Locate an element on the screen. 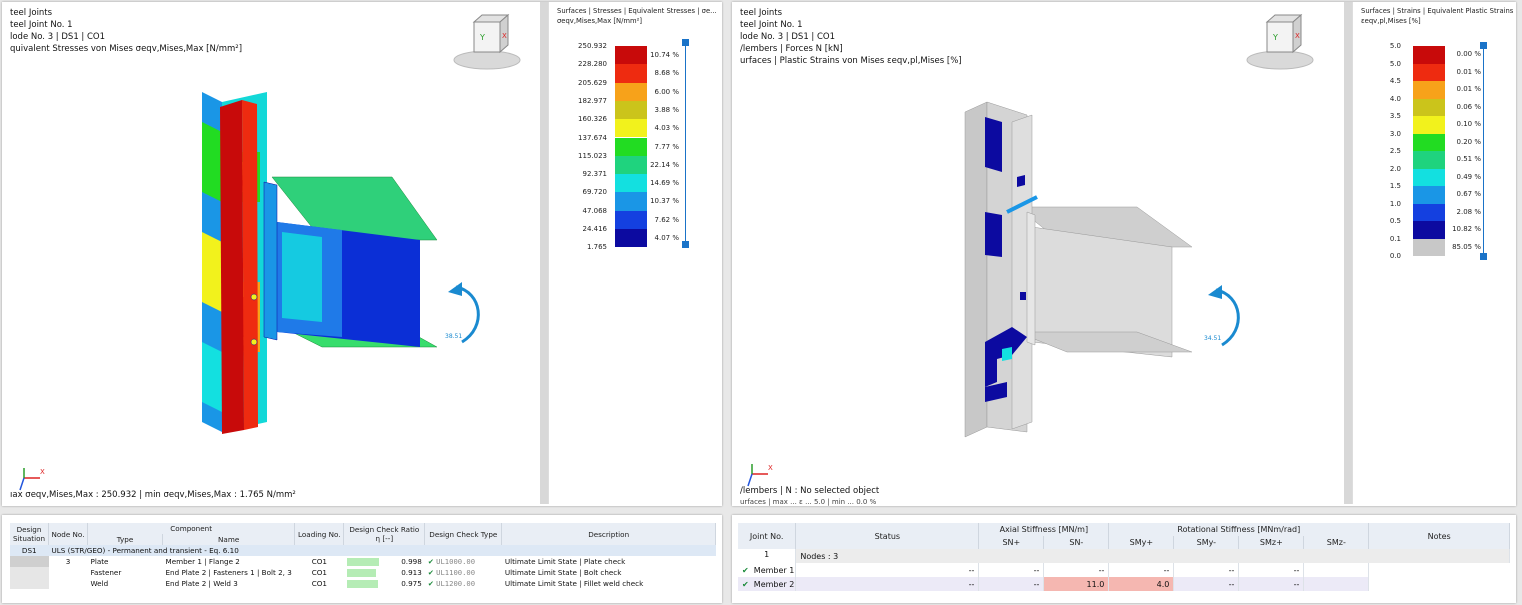 This screenshot has height=605, width=1522. legend-percentage: 3.88 % is located at coordinates (666, 109).